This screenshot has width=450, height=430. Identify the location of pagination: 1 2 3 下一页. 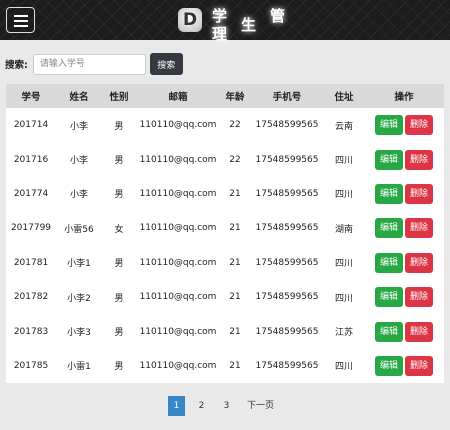
(227, 406).